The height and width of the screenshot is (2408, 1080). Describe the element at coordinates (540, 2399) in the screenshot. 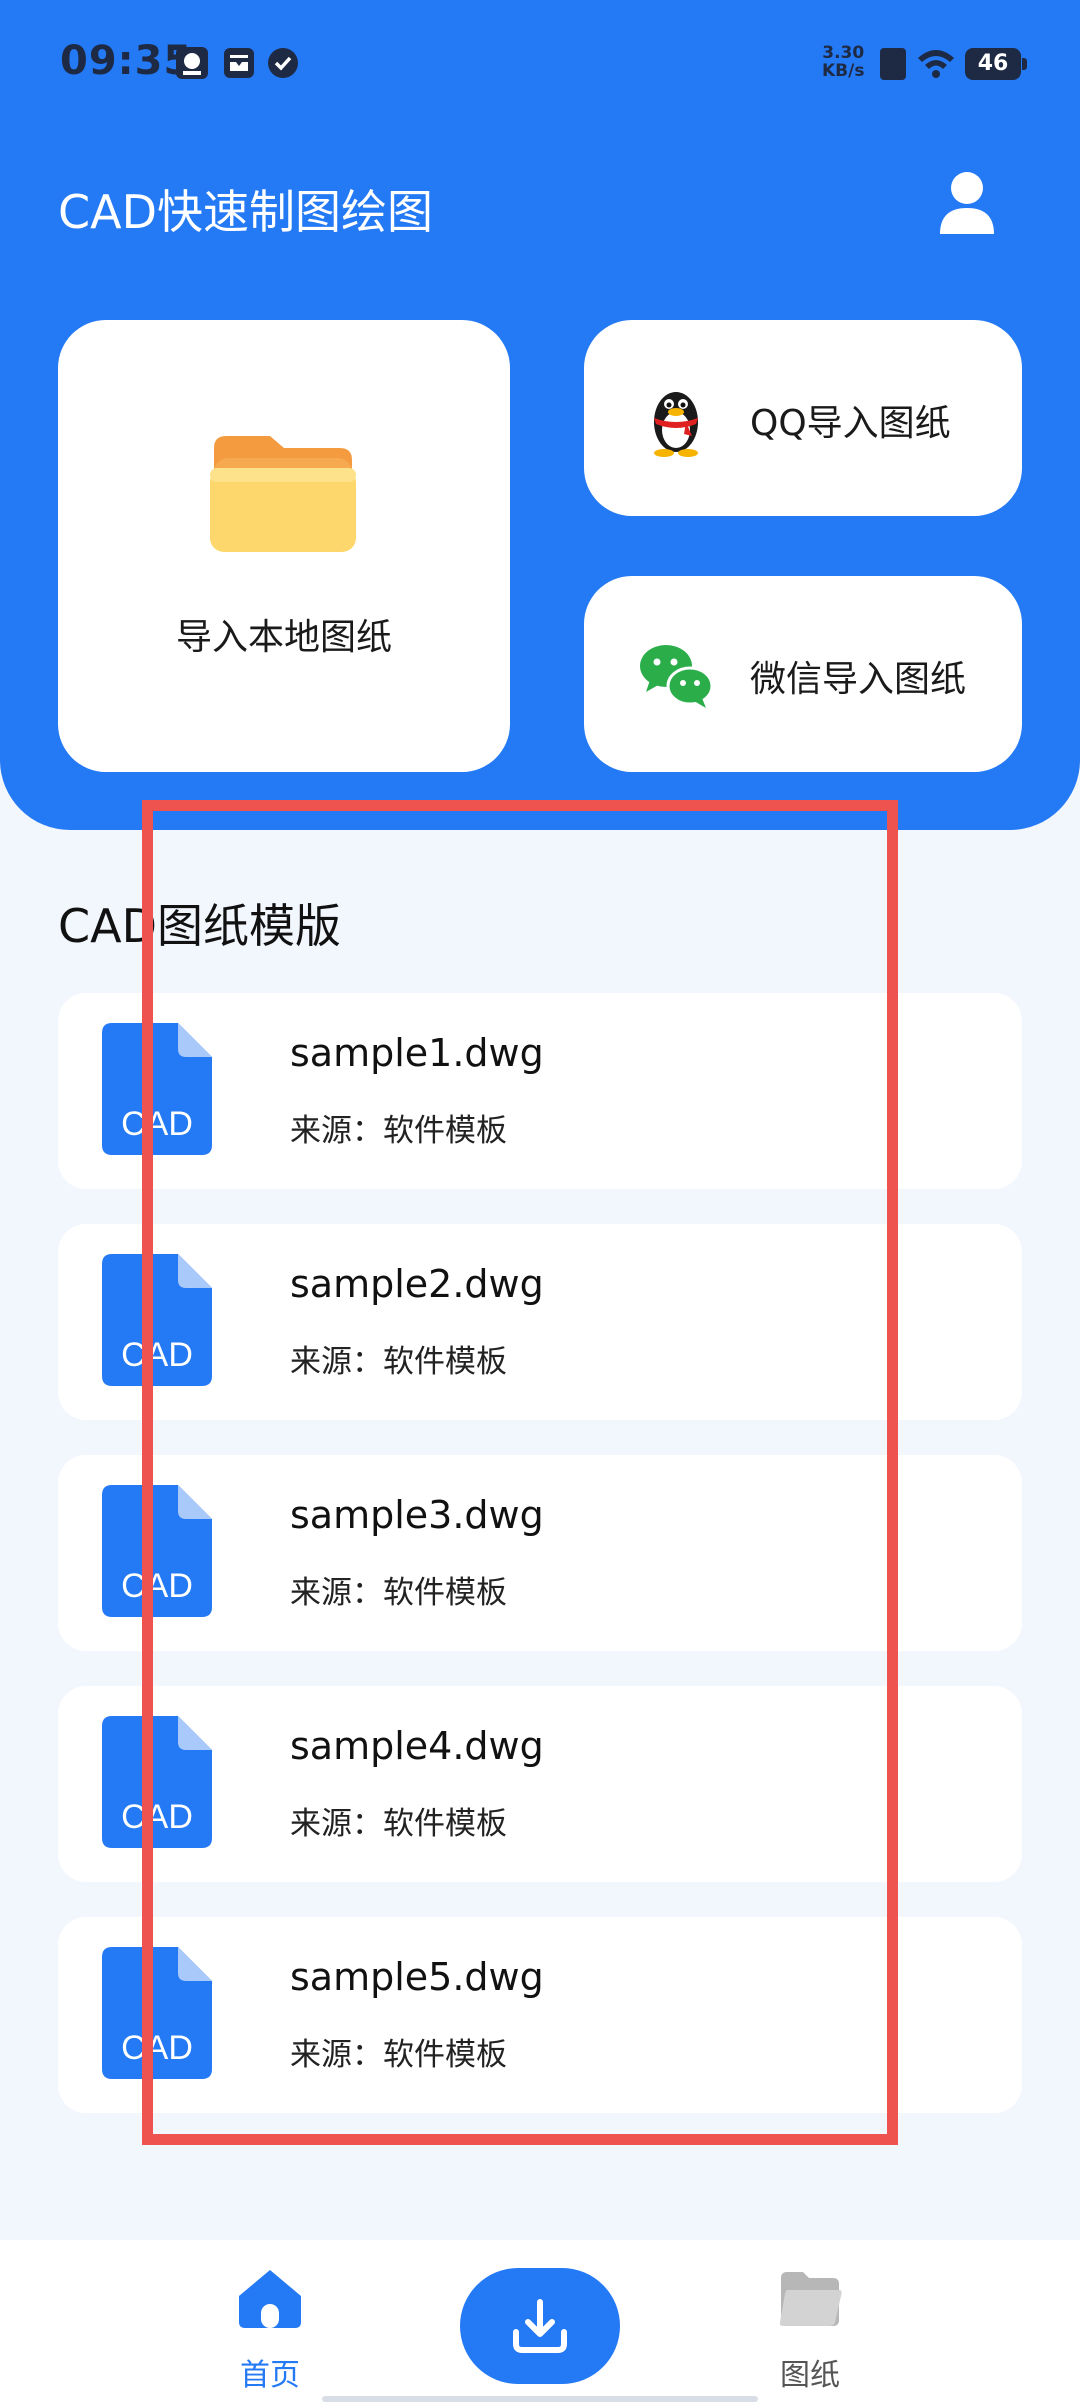

I see `home-indicator` at that location.